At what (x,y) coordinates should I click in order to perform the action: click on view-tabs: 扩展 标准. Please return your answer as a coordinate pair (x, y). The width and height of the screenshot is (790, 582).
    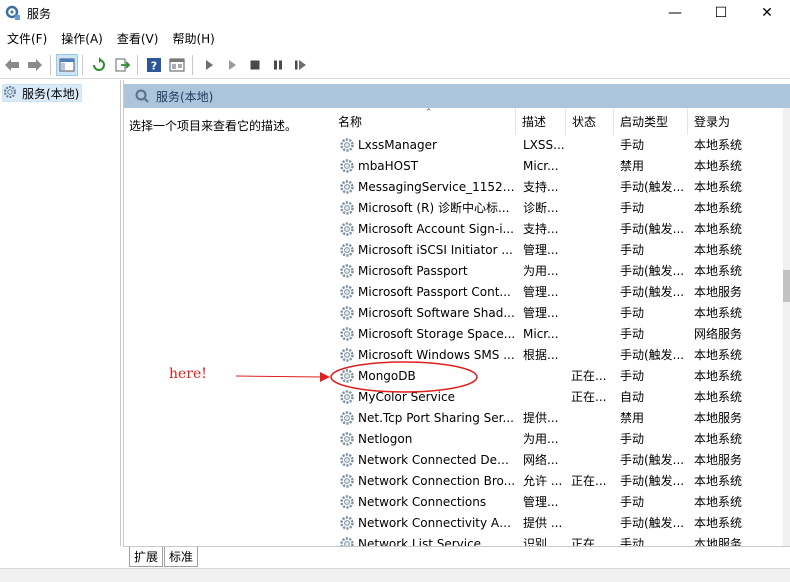
    Looking at the image, I should click on (456, 557).